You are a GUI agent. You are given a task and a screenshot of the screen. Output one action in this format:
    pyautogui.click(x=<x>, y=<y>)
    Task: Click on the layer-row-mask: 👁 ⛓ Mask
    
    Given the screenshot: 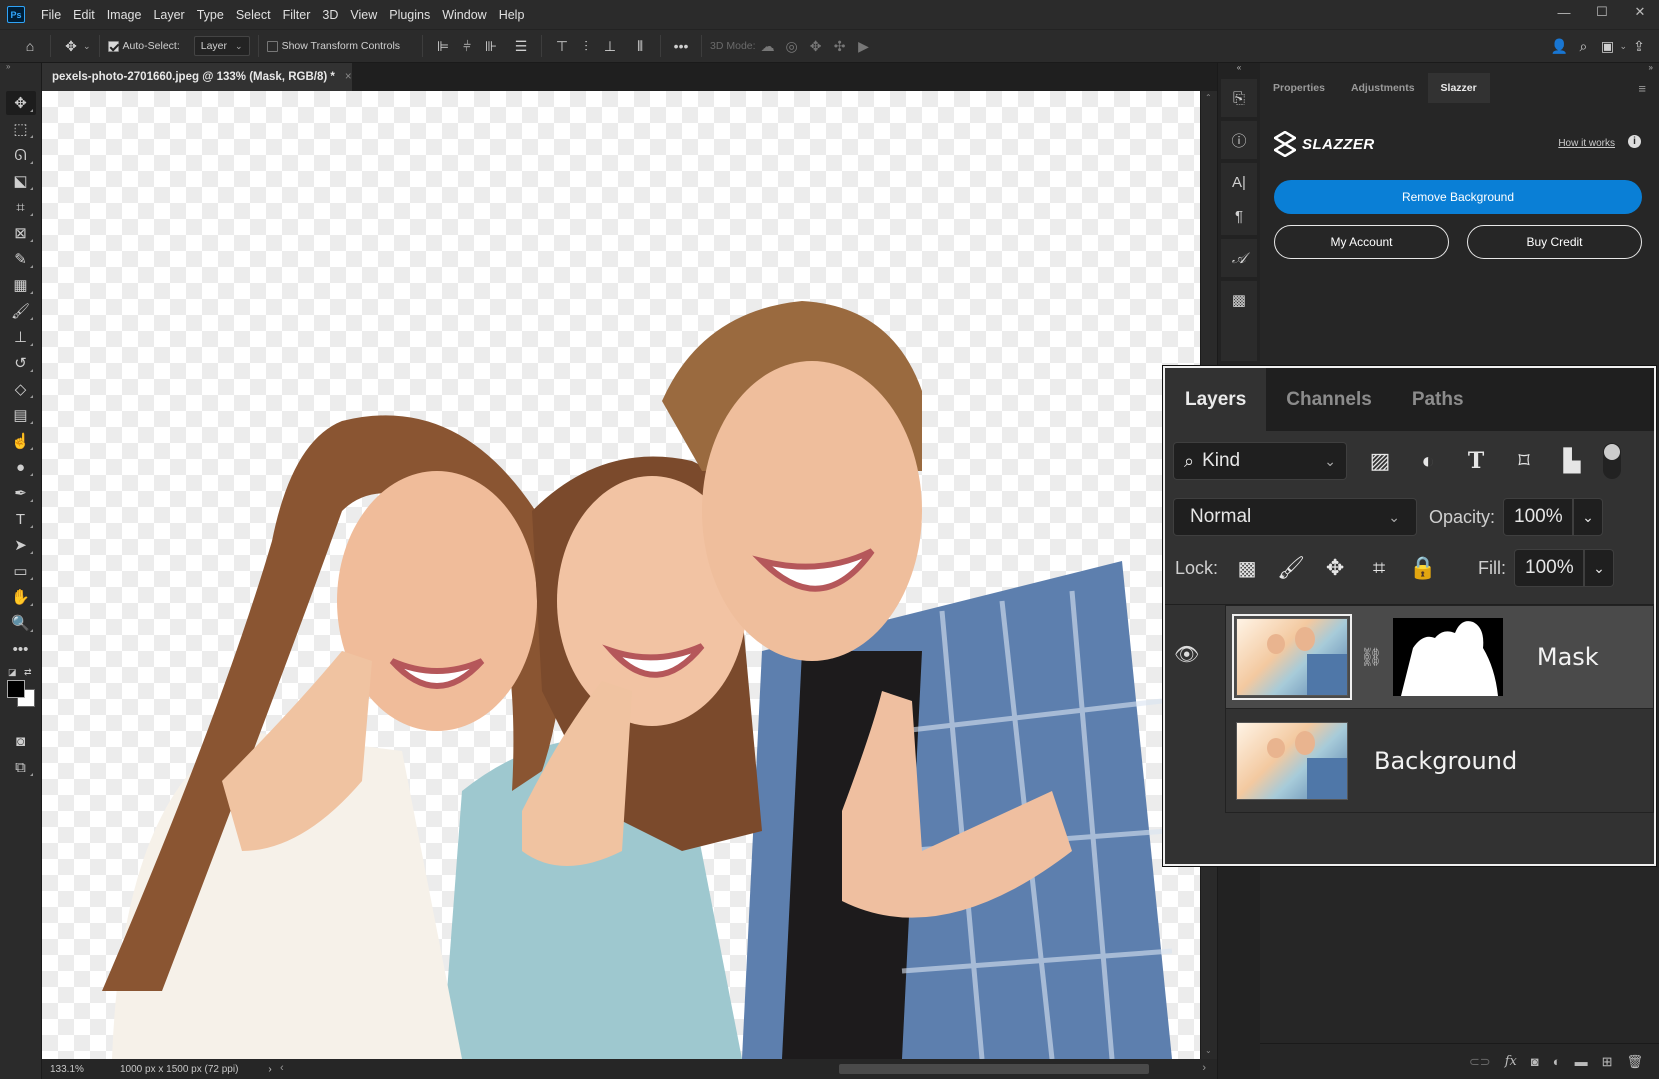 What is the action you would take?
    pyautogui.click(x=1414, y=657)
    